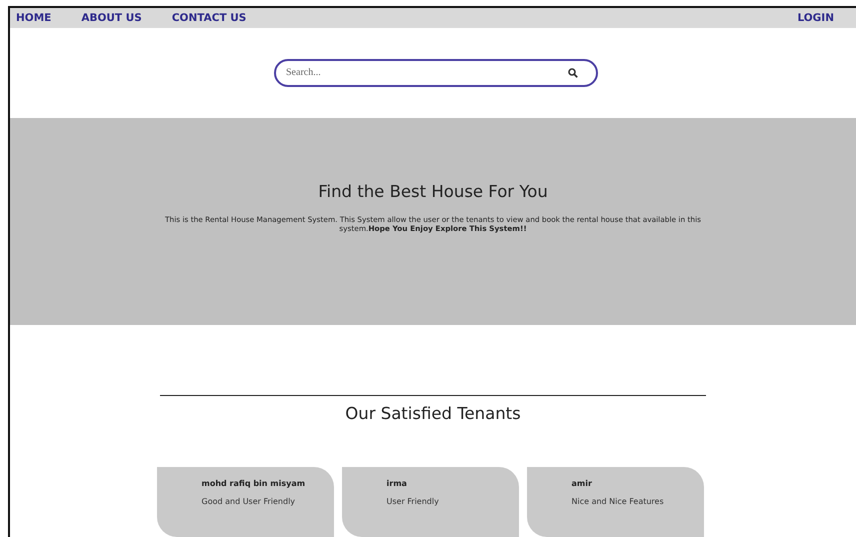 The image size is (856, 537). What do you see at coordinates (111, 18) in the screenshot?
I see `nav-link: ABOUT US` at bounding box center [111, 18].